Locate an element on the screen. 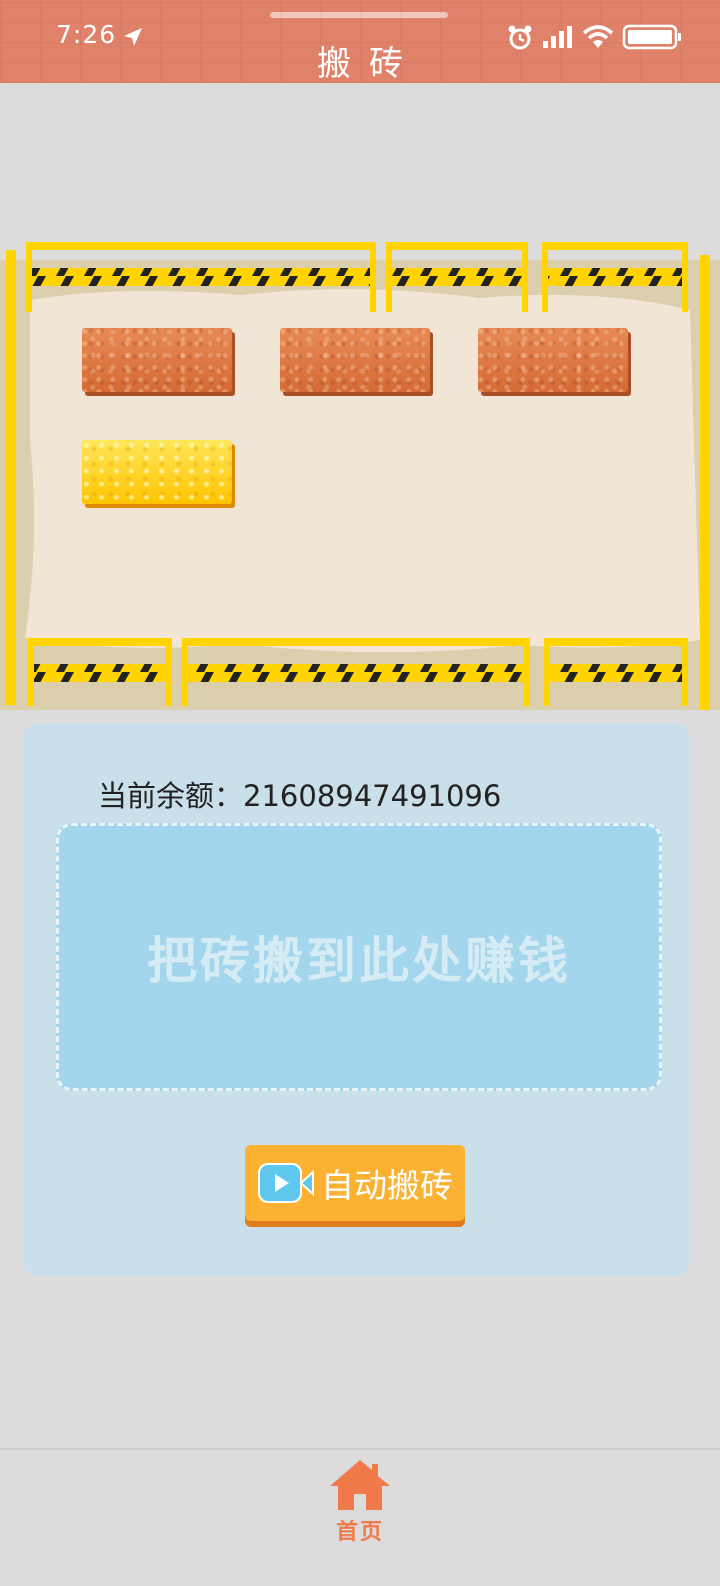  balance-label: 当前余额： is located at coordinates (171, 796).